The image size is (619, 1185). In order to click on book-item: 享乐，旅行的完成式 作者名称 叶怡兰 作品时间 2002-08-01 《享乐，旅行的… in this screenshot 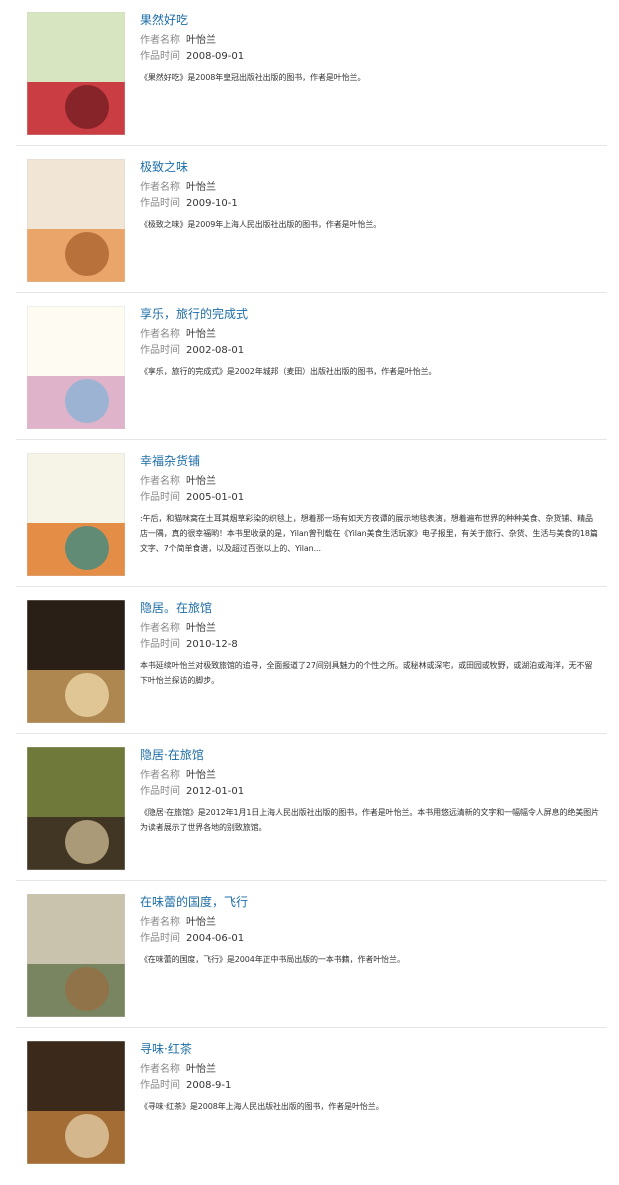, I will do `click(311, 367)`.